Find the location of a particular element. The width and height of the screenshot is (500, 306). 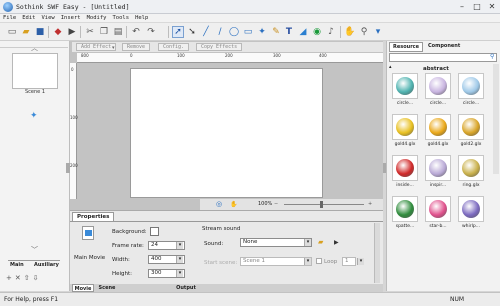

help-icon: ▾ is located at coordinates (378, 32).